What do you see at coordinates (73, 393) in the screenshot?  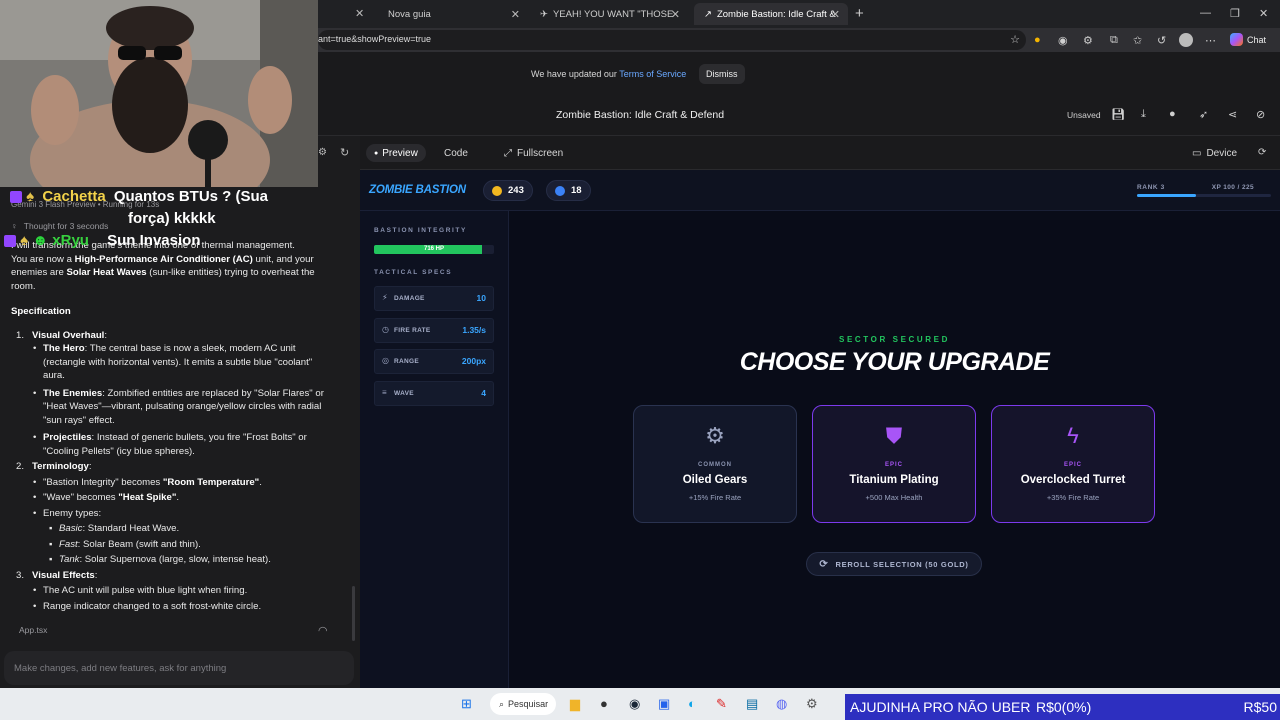 I see `bold-text: The Enemies` at bounding box center [73, 393].